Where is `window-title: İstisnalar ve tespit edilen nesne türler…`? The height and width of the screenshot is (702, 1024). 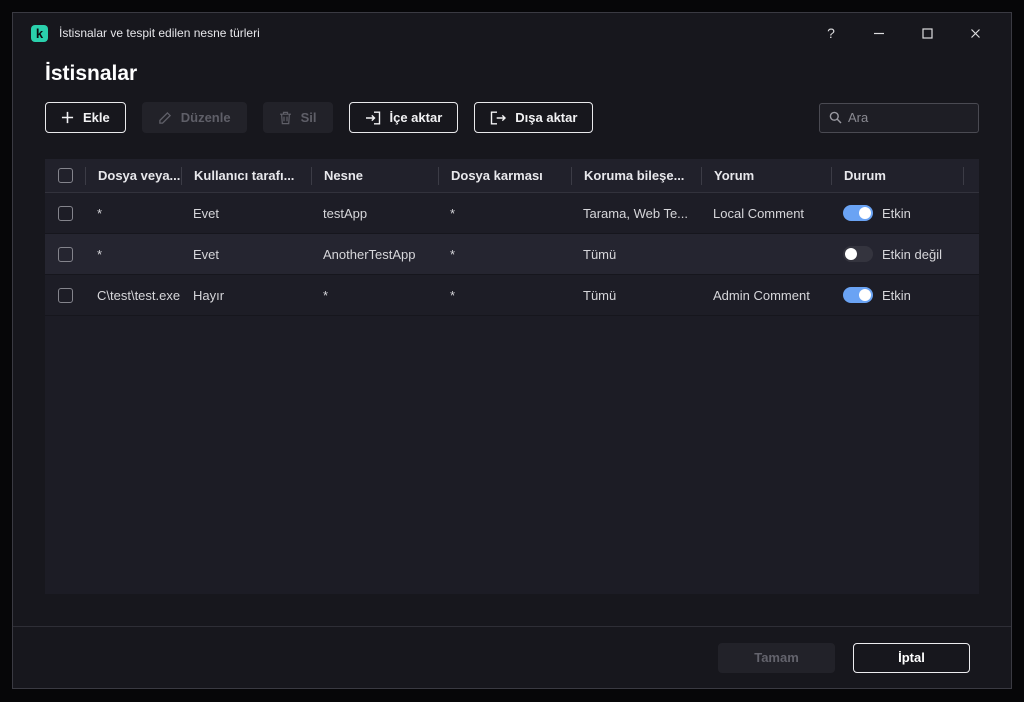 window-title: İstisnalar ve tespit edilen nesne türler… is located at coordinates (159, 33).